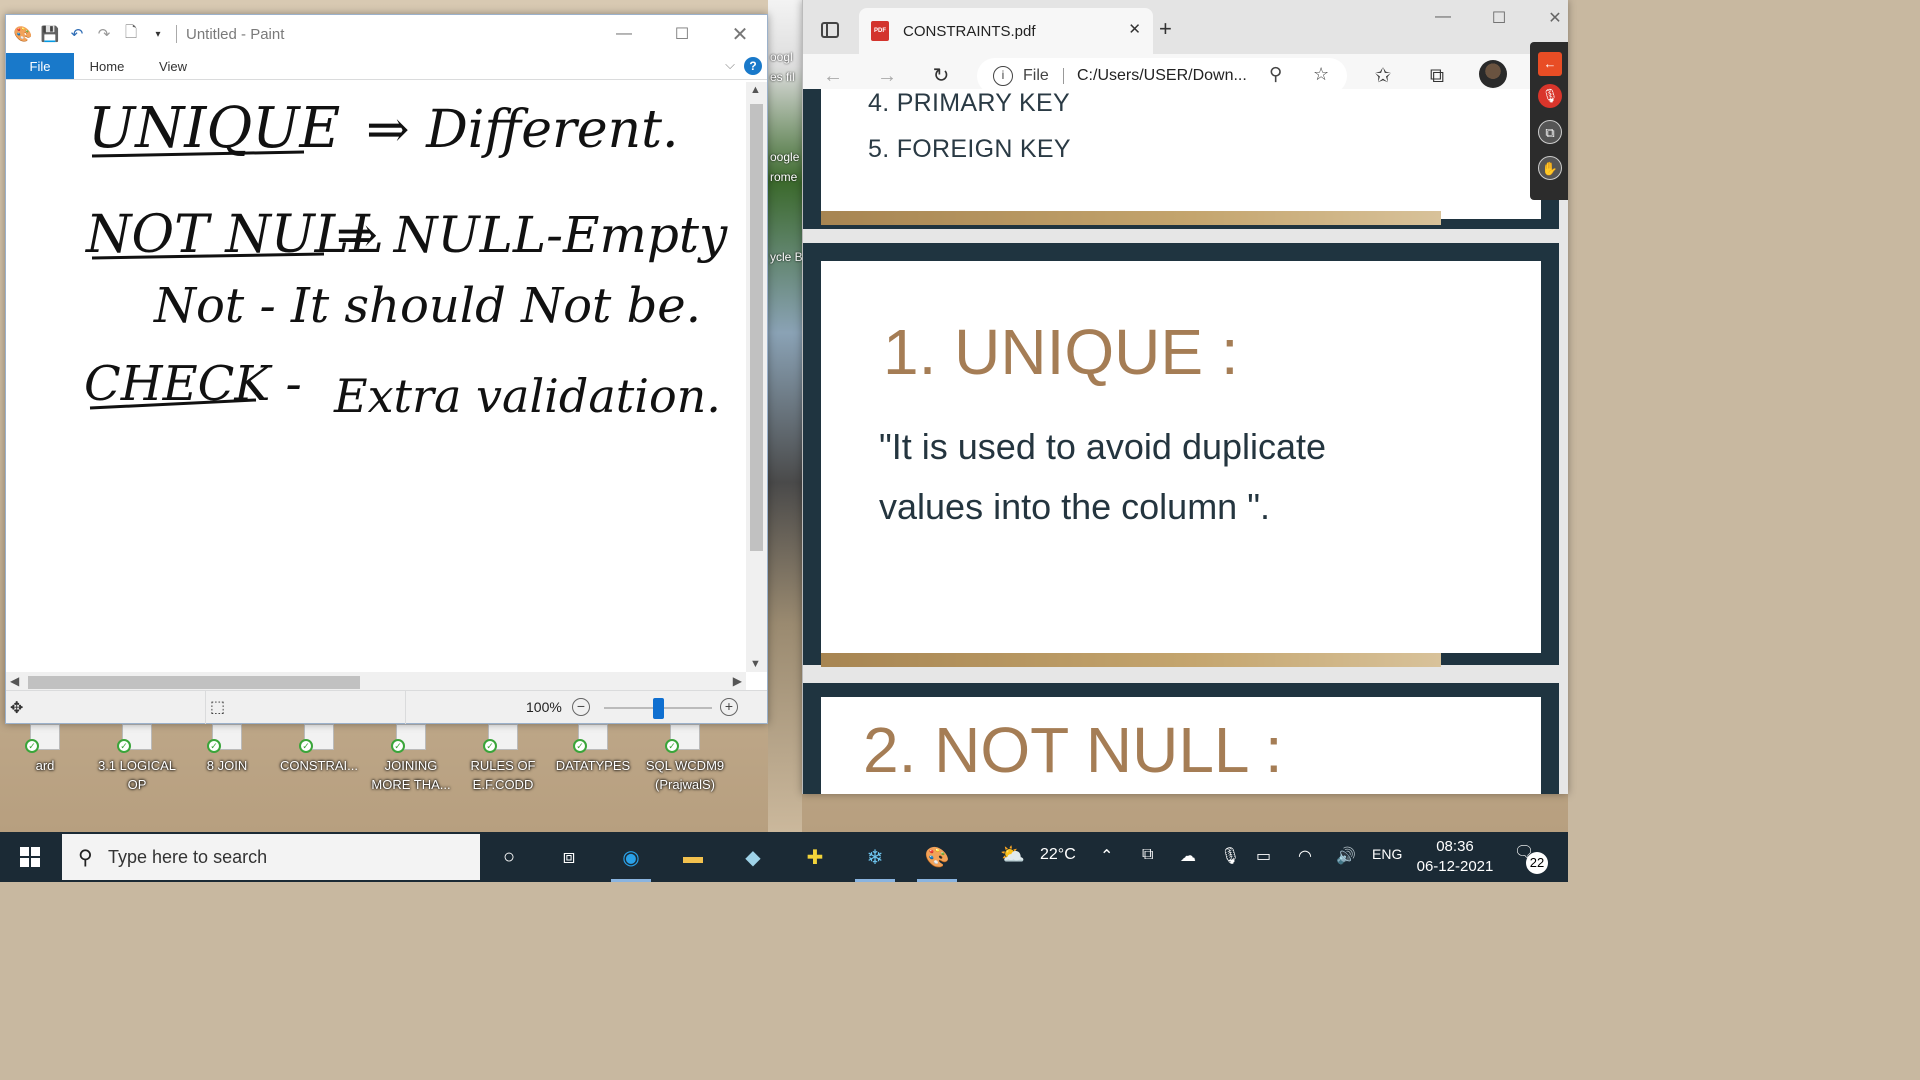 This screenshot has width=1920, height=1080. What do you see at coordinates (1263, 856) in the screenshot?
I see `battery-icon: ▭` at bounding box center [1263, 856].